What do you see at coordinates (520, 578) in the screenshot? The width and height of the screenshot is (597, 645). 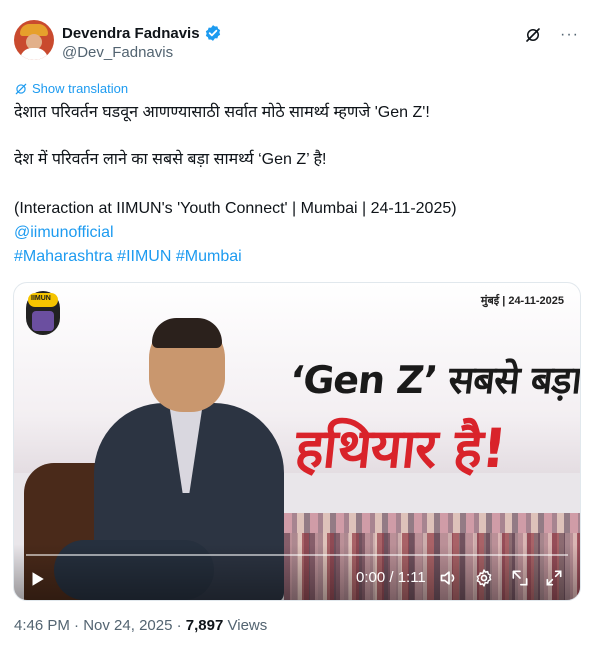 I see `picture-in-picture-icon` at bounding box center [520, 578].